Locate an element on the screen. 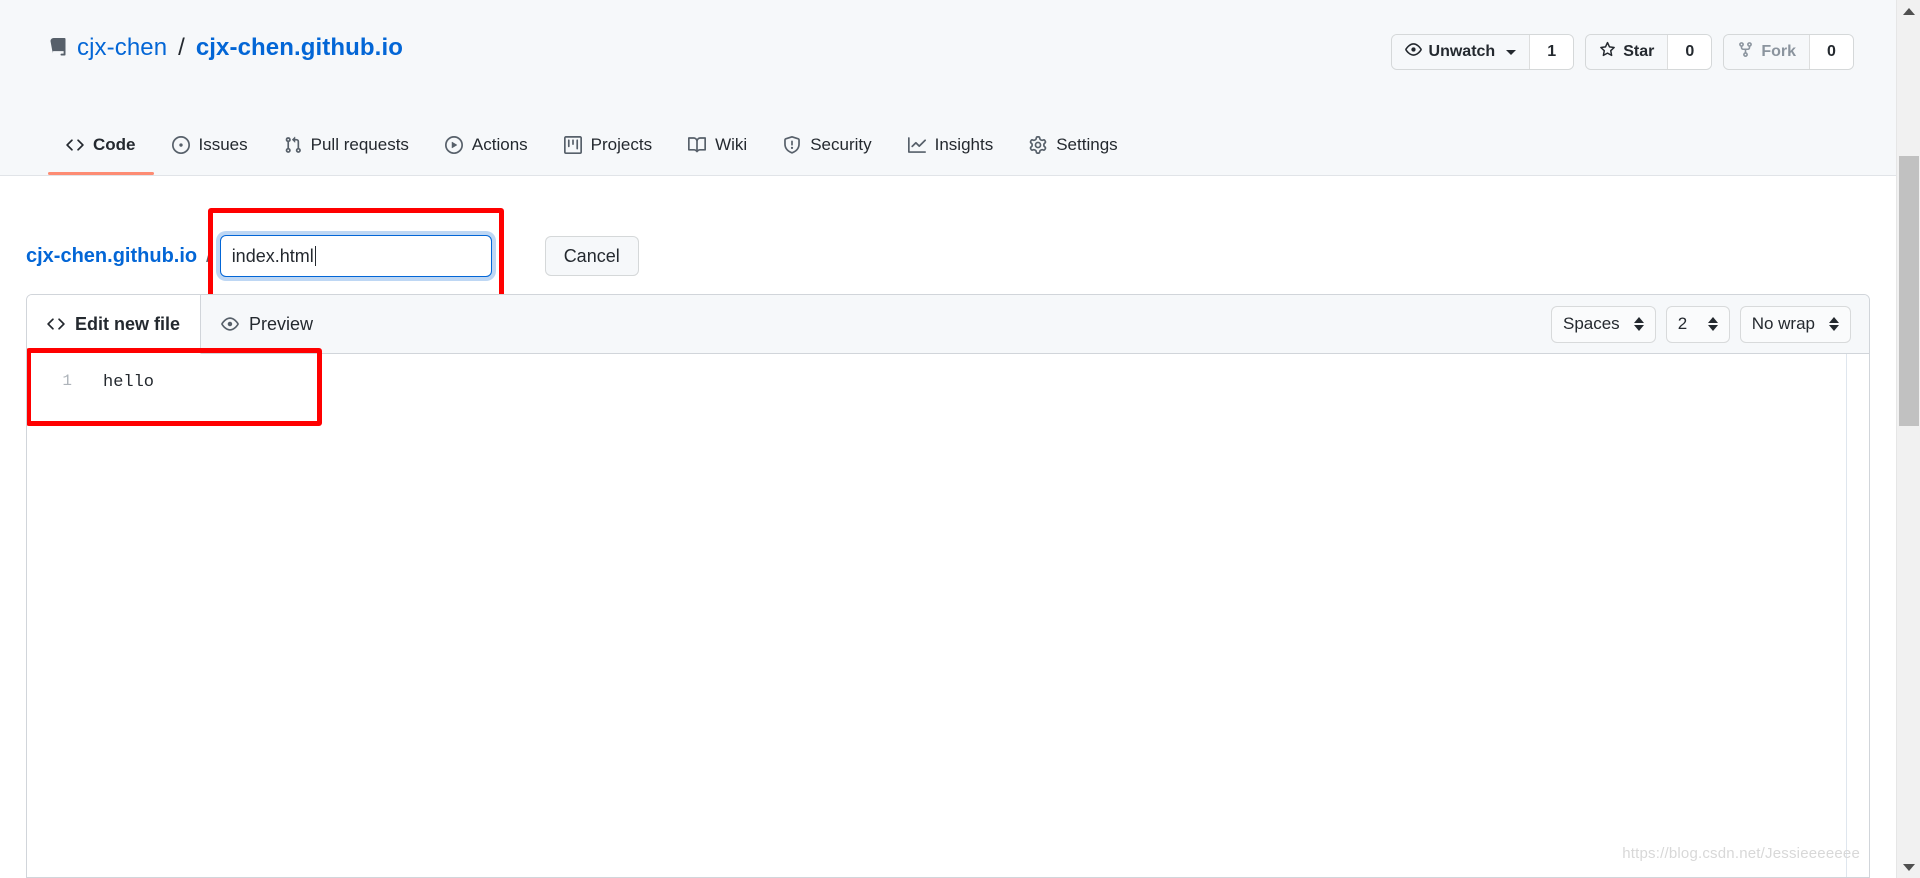 This screenshot has height=878, width=1920. graph-icon is located at coordinates (916, 145).